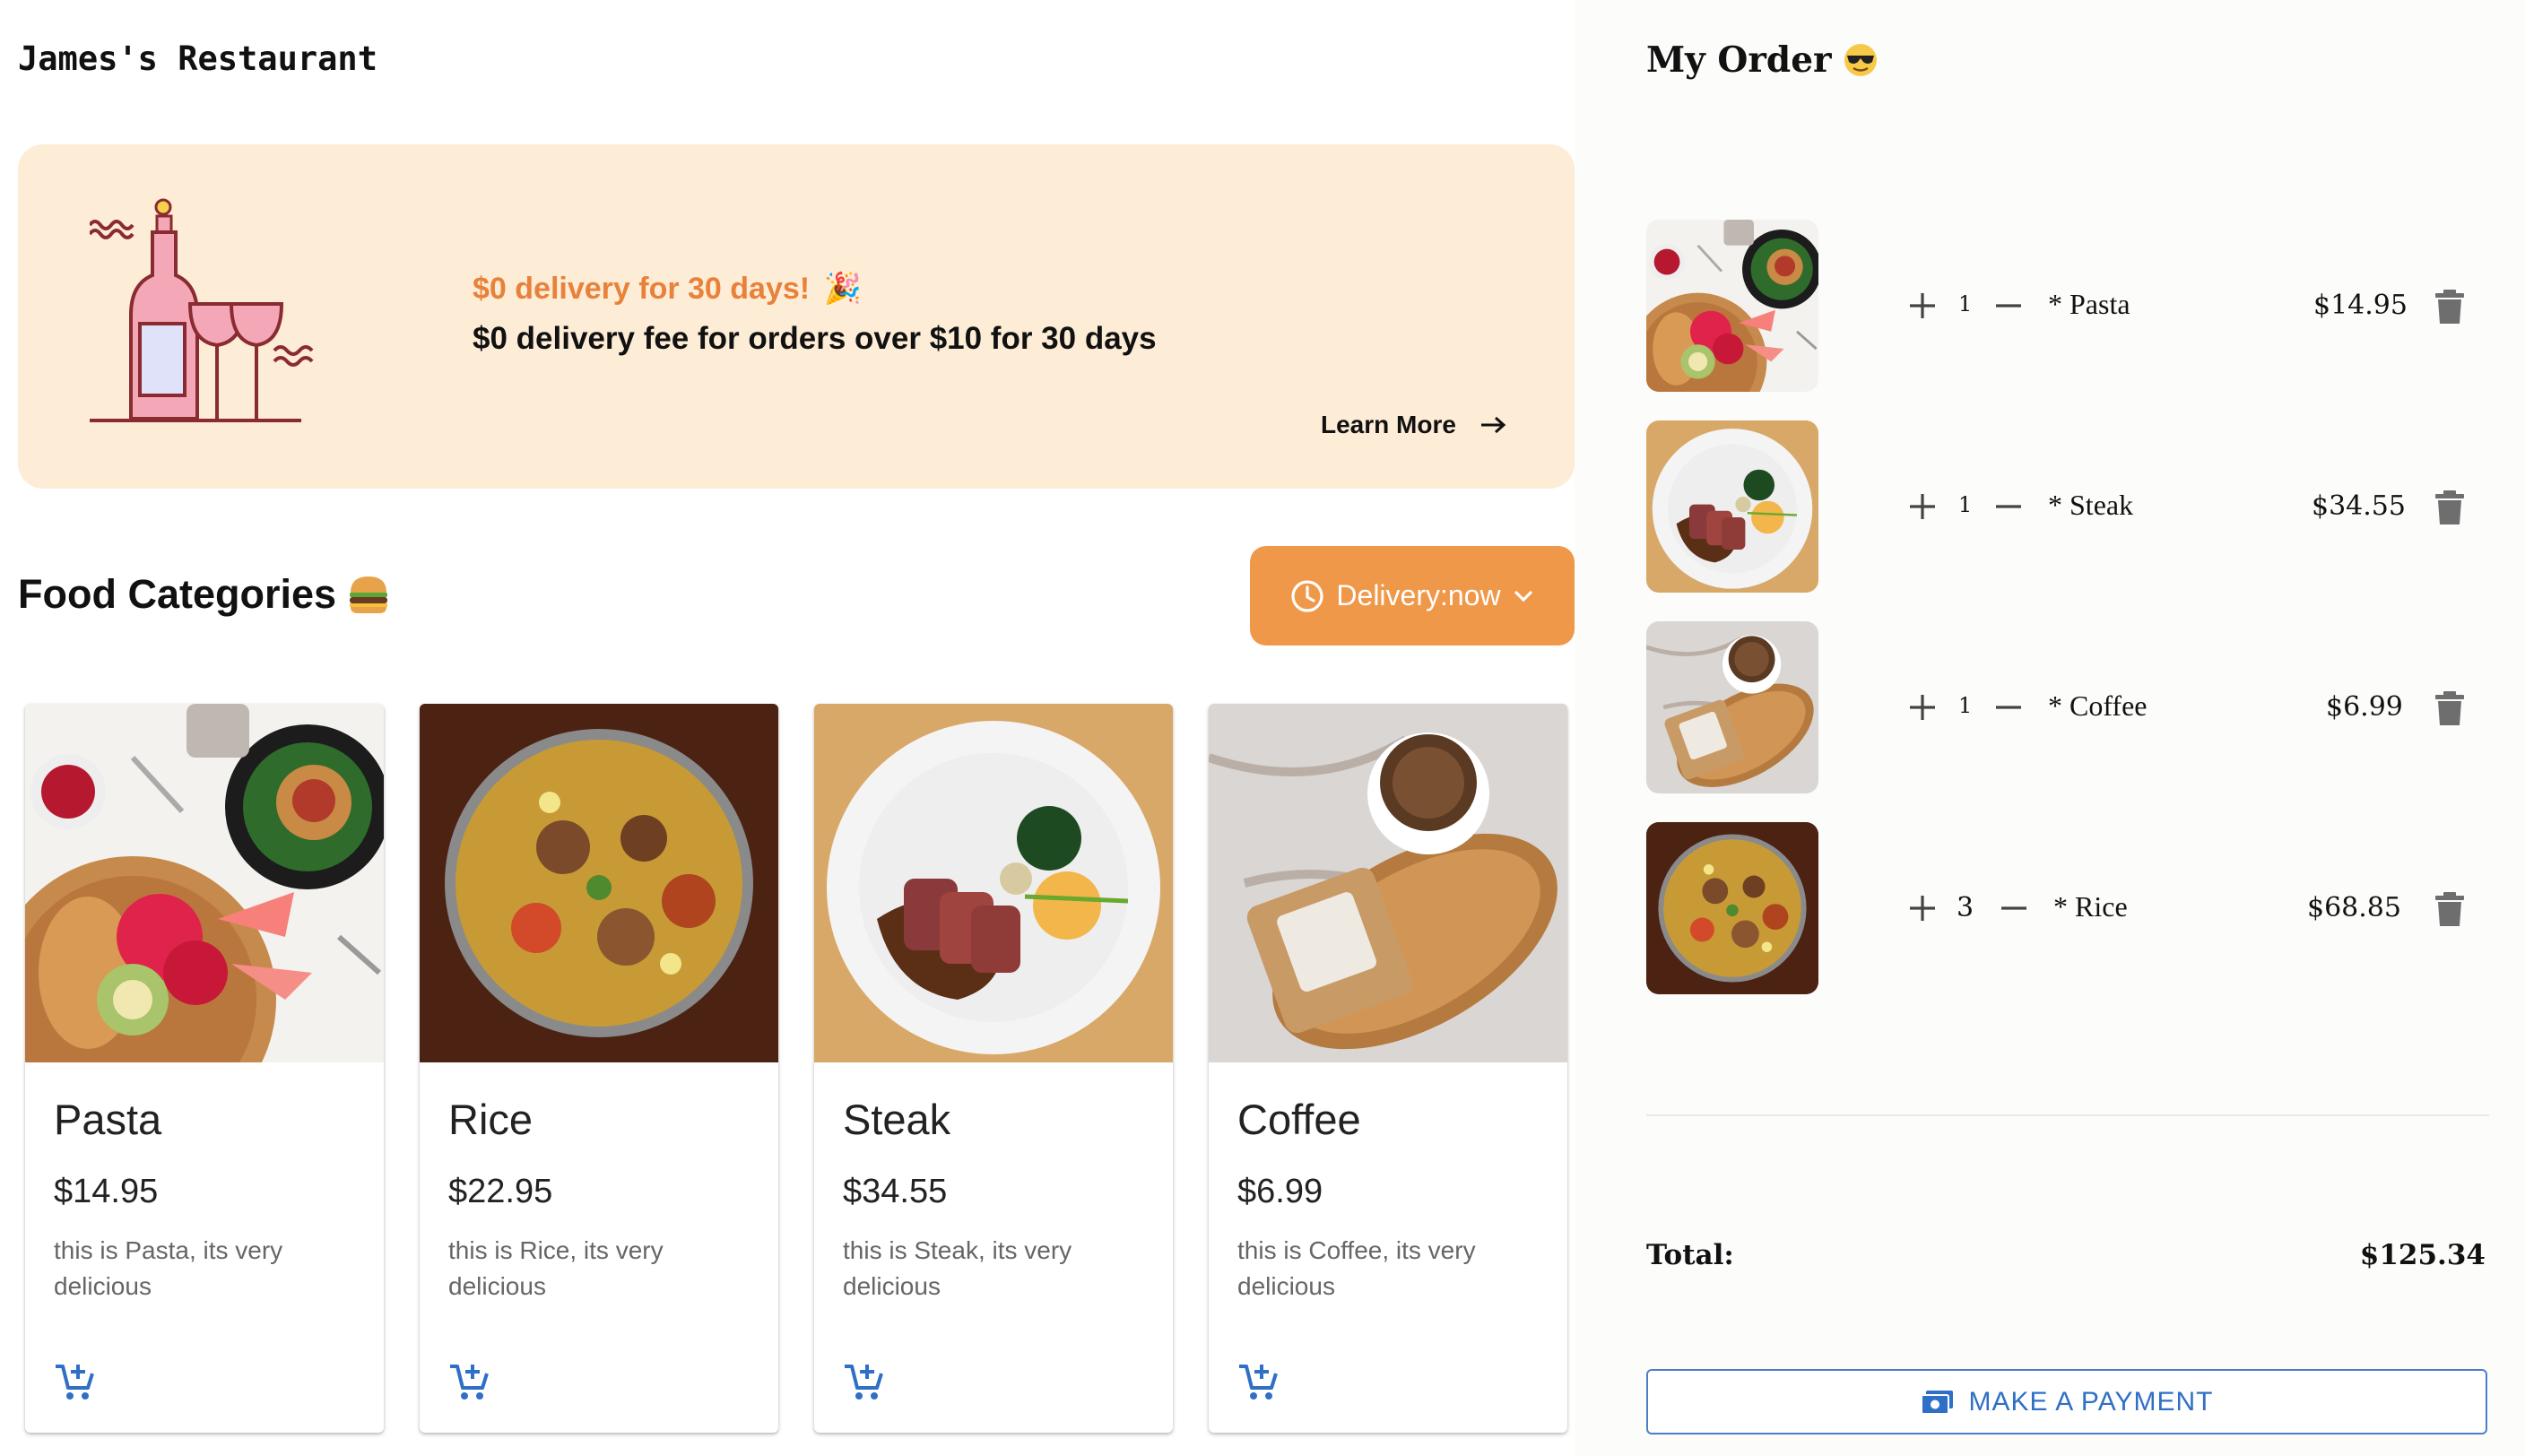 This screenshot has width=2525, height=1456. What do you see at coordinates (1523, 596) in the screenshot?
I see `chevron-down-icon` at bounding box center [1523, 596].